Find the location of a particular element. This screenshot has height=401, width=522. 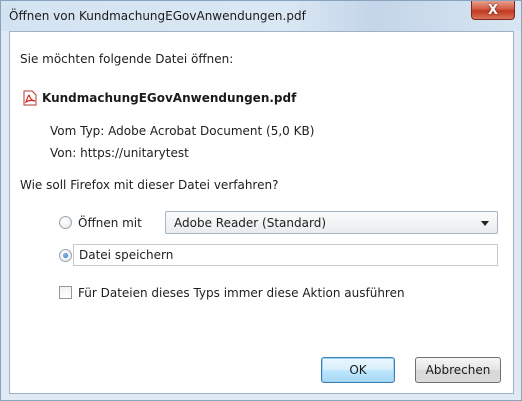

save-file-option: Datei speichern is located at coordinates (285, 255).